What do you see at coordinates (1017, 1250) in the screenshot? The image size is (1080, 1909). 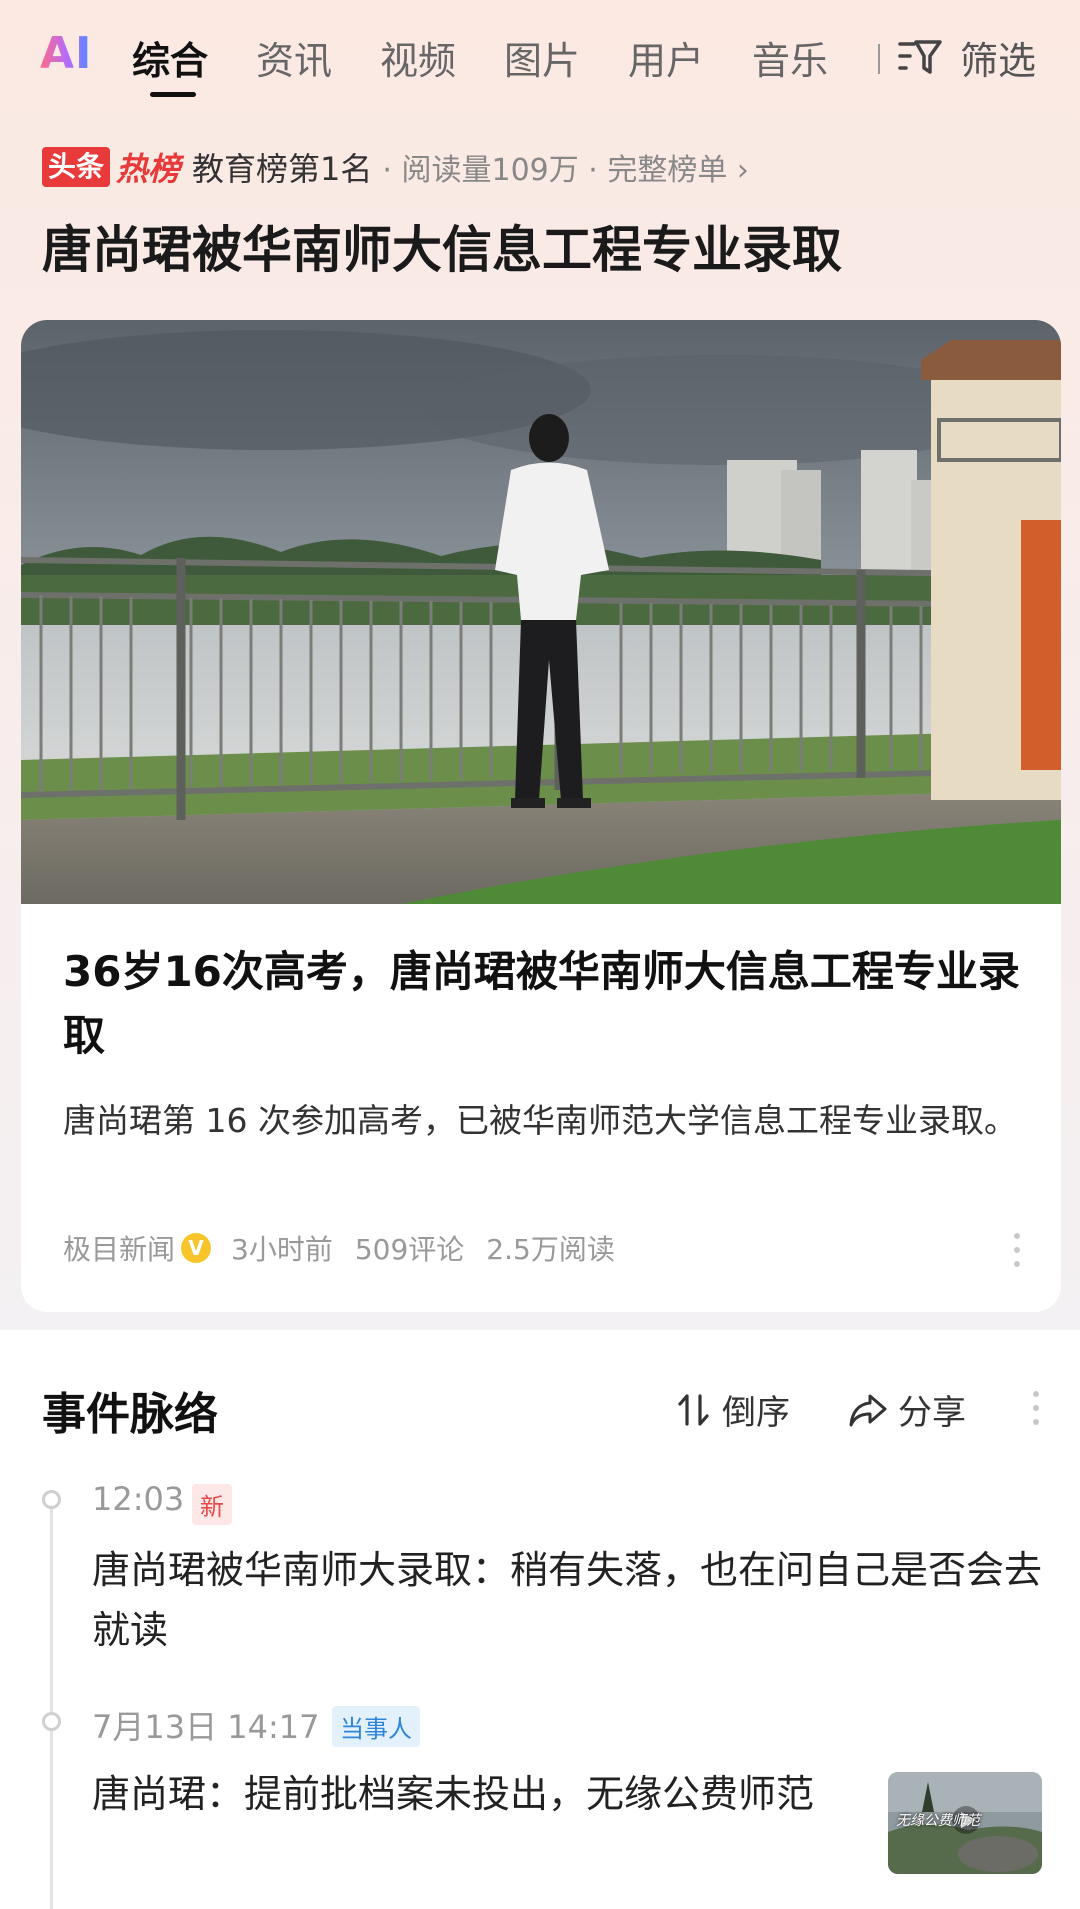 I see `more-options-icon` at bounding box center [1017, 1250].